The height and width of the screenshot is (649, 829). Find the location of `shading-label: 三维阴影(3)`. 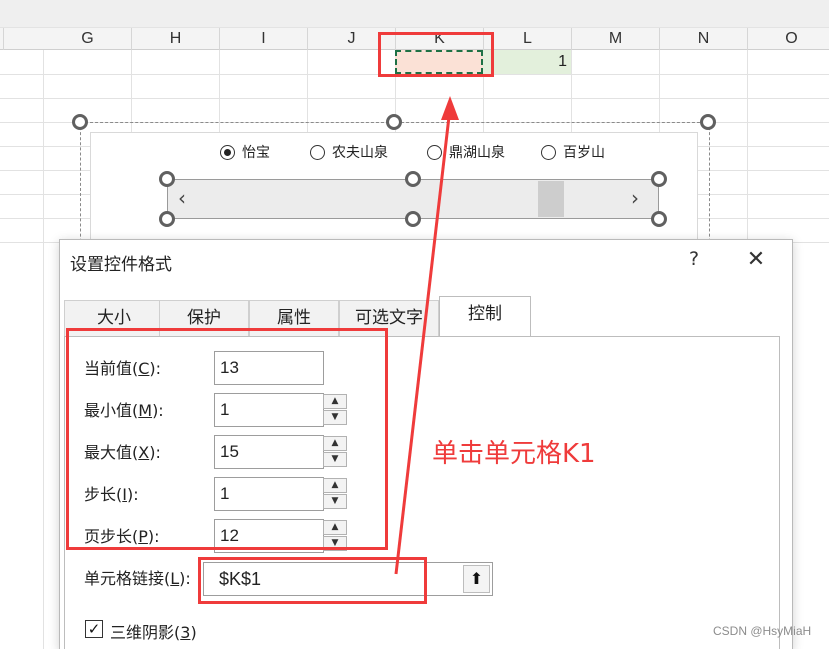

shading-label: 三维阴影(3) is located at coordinates (153, 632).